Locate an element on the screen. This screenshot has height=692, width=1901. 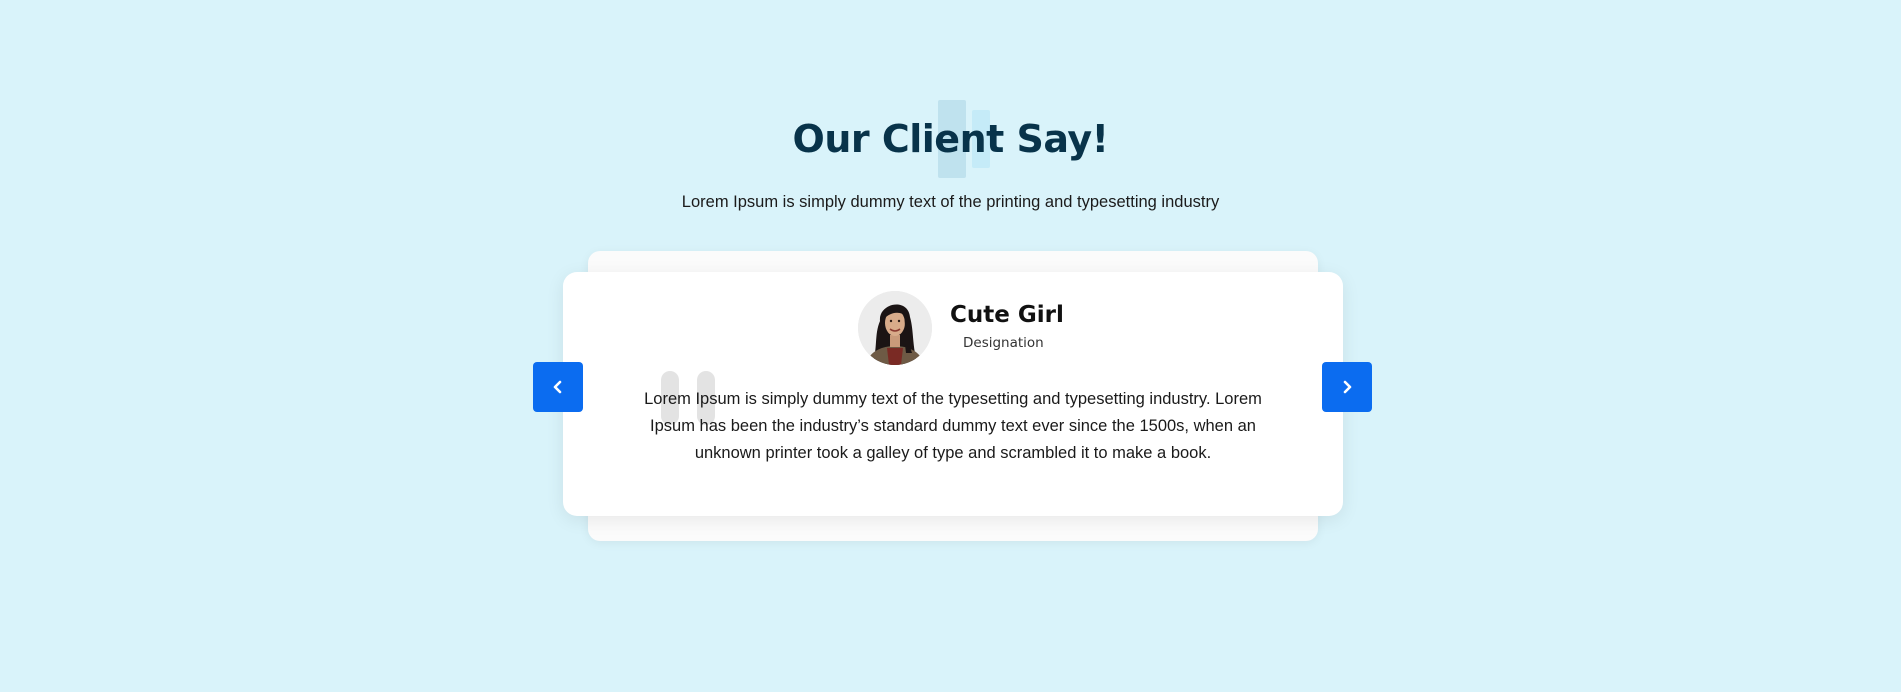
carousel-prev-button is located at coordinates (558, 387).